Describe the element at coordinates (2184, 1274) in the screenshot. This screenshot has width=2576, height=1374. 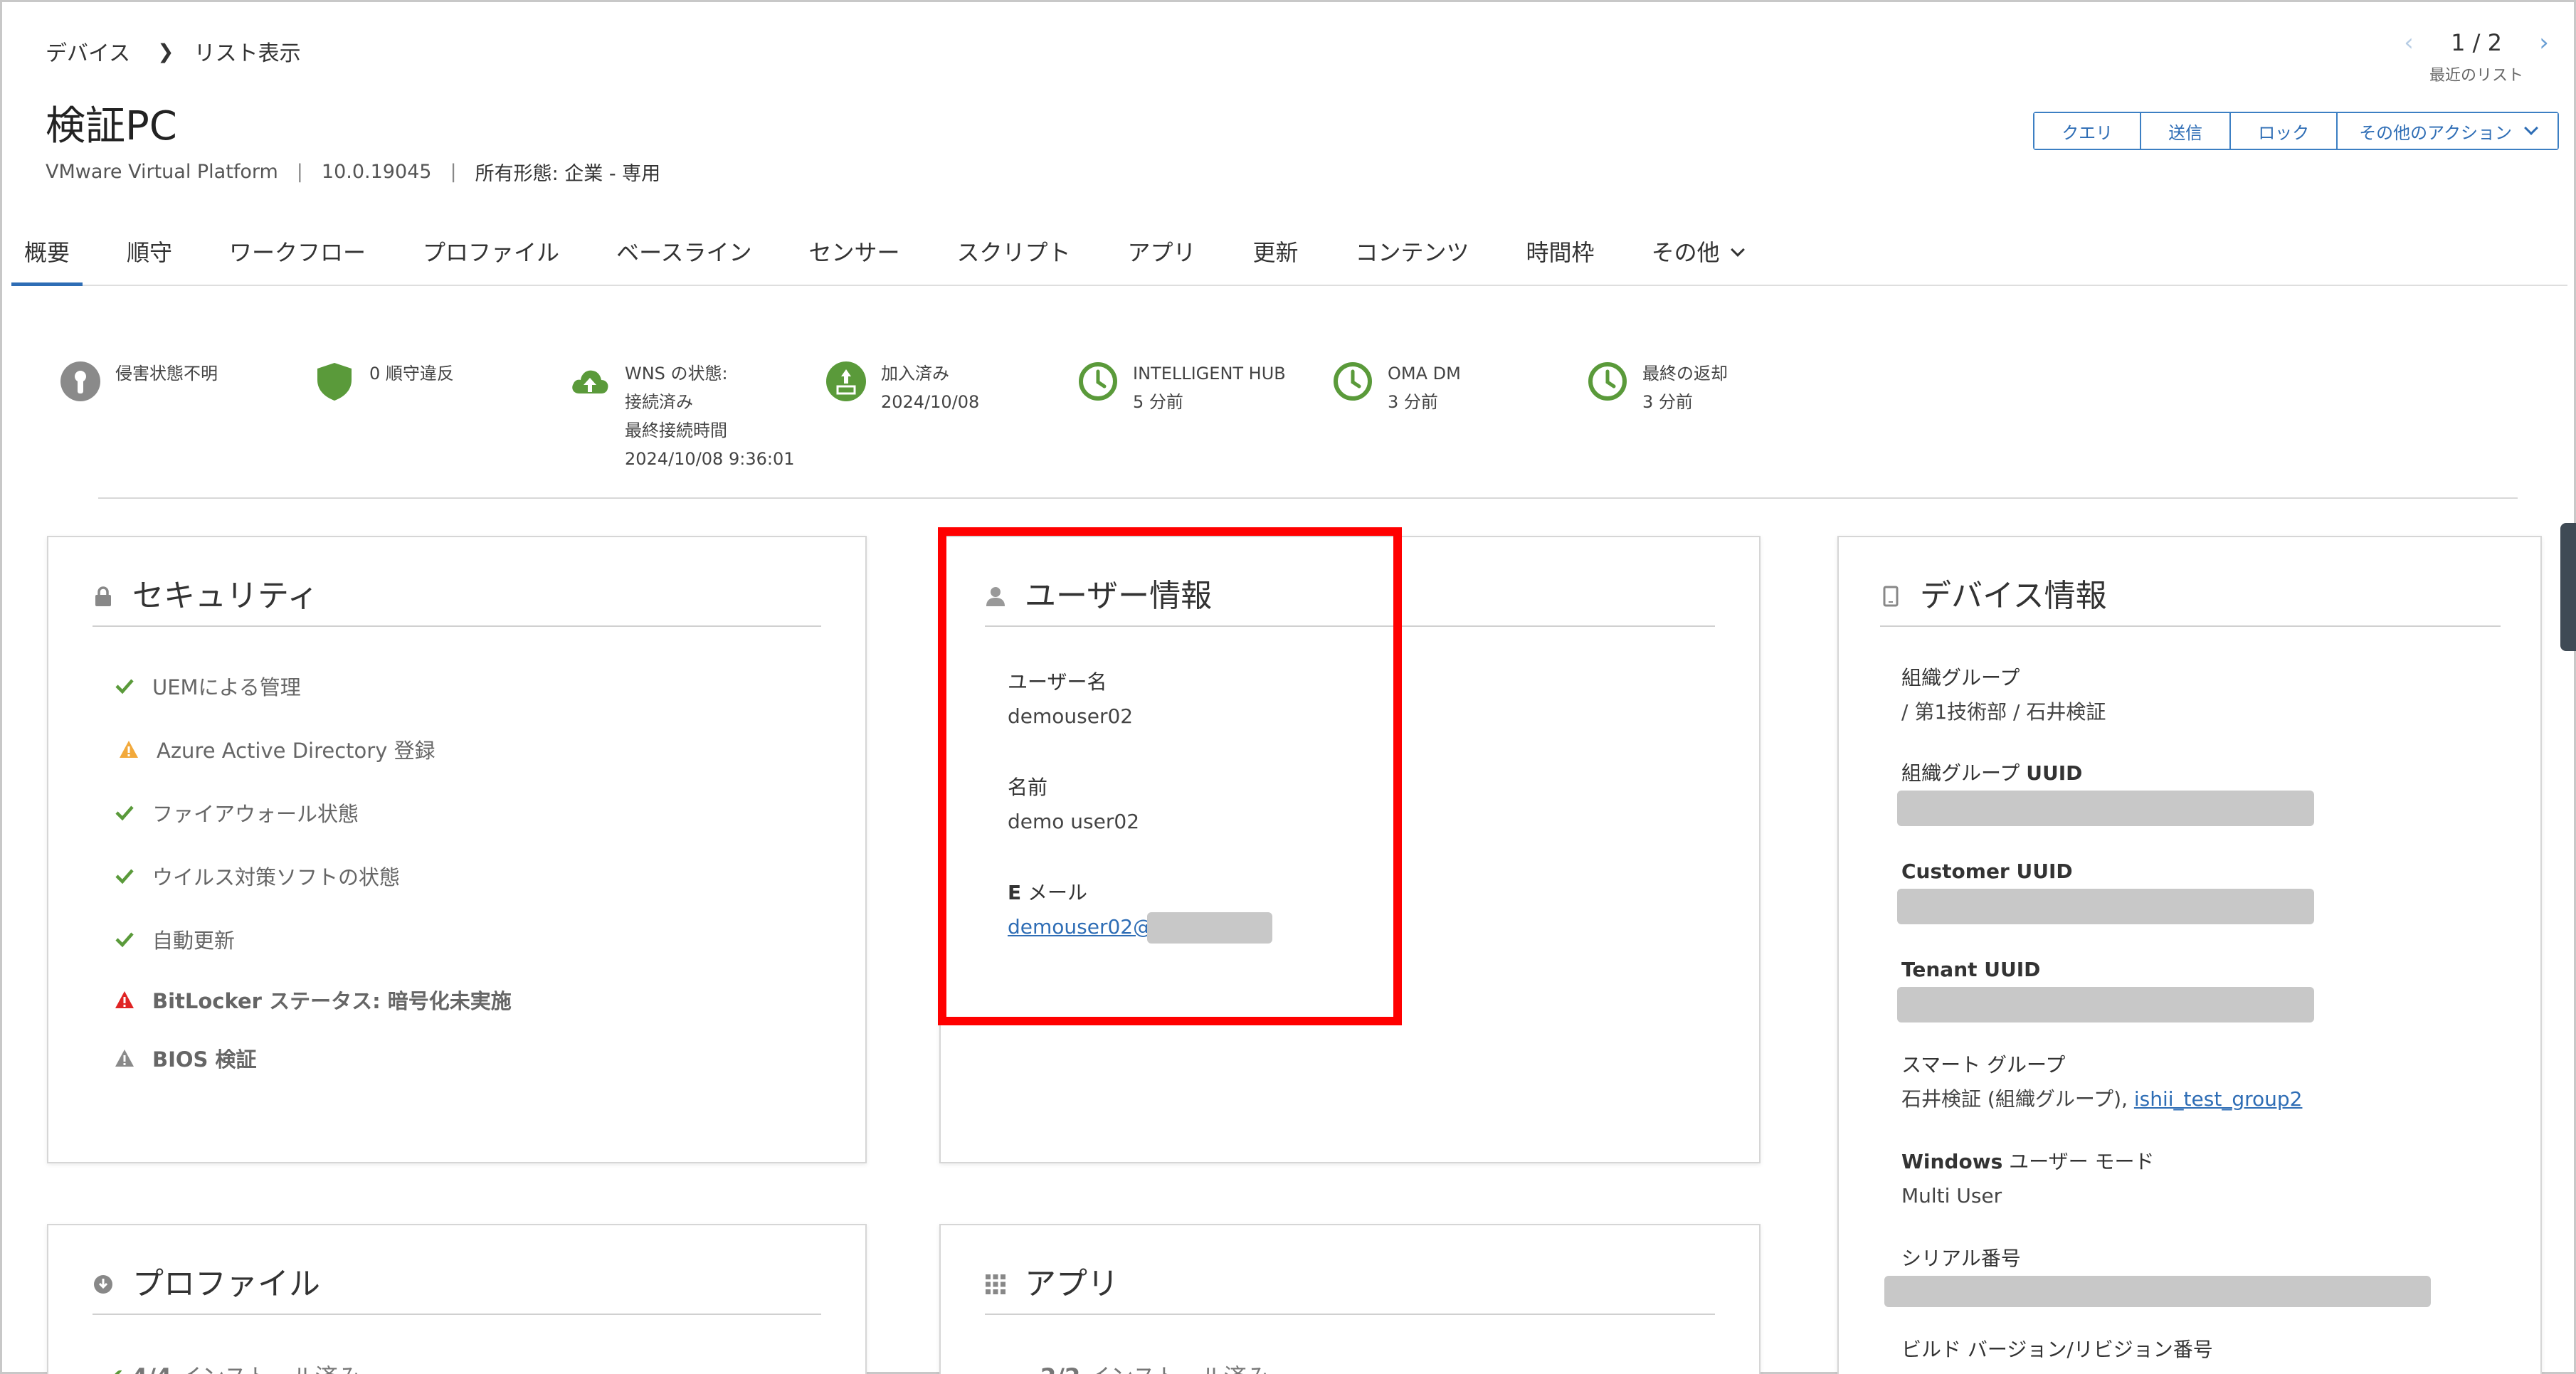
I see `serial-number-field: シリアル番号` at that location.